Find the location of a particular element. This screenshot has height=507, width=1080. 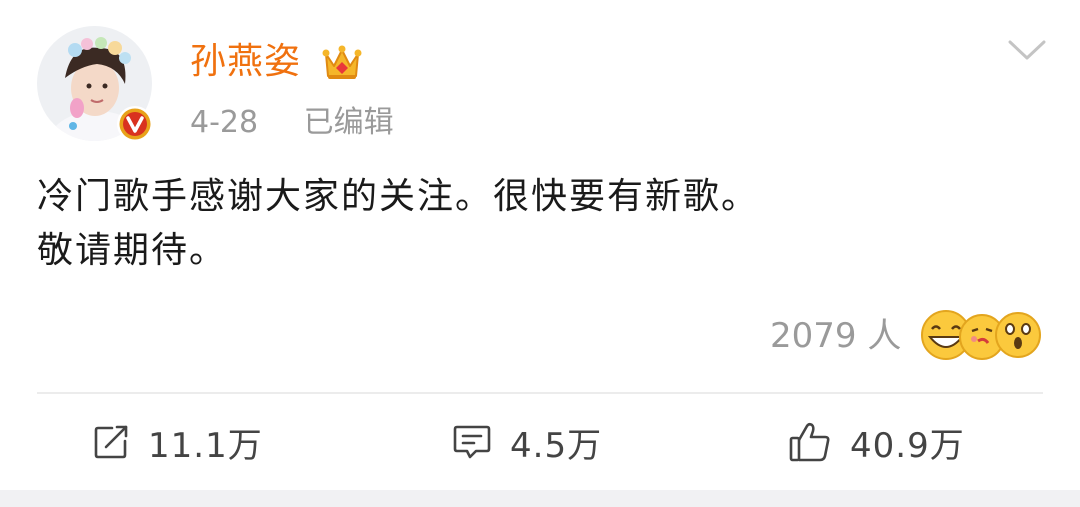

bottom-separator is located at coordinates (540, 498).